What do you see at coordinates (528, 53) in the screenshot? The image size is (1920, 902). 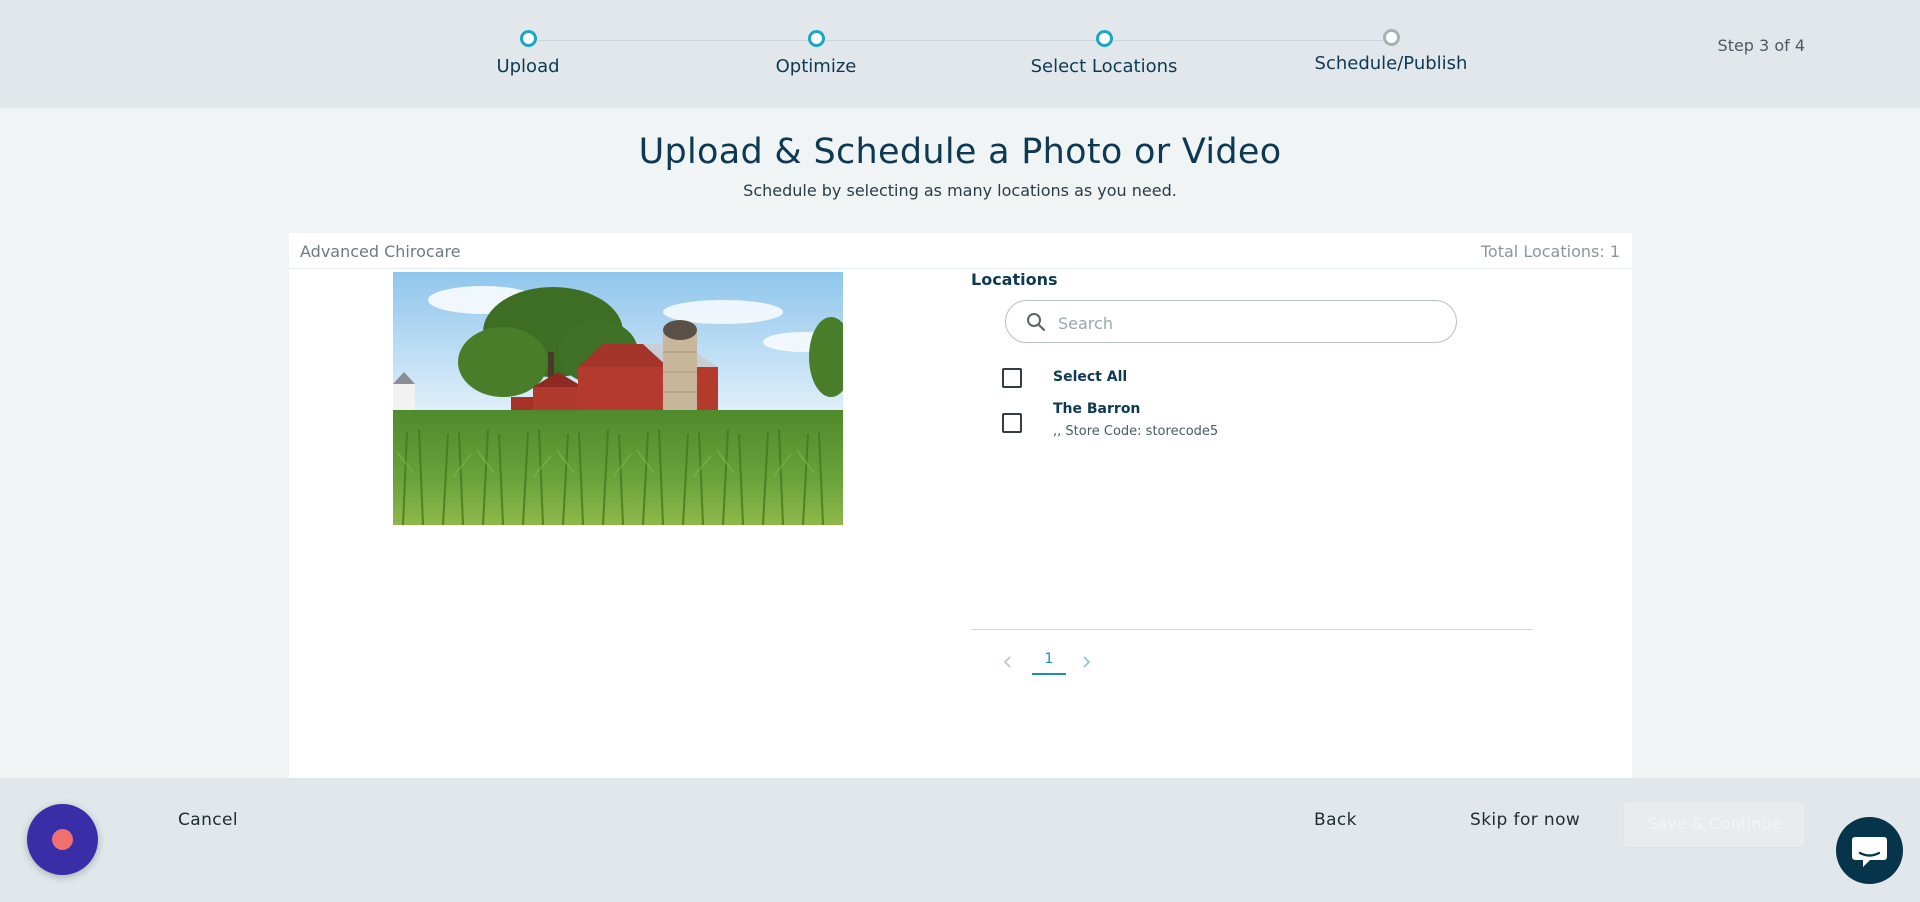 I see `step-upload: Upload` at bounding box center [528, 53].